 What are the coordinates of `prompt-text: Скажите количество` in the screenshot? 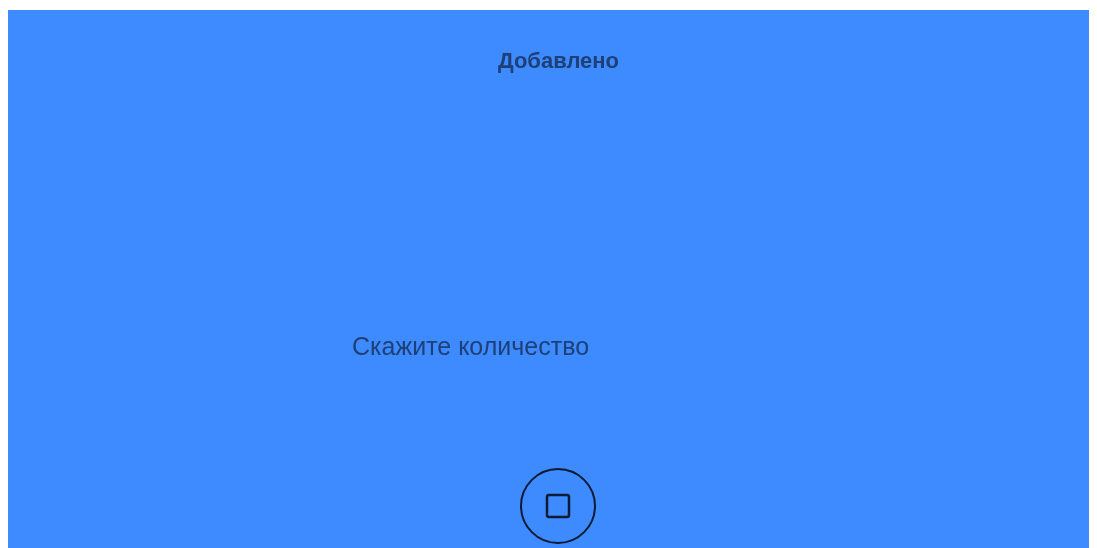 It's located at (471, 346).